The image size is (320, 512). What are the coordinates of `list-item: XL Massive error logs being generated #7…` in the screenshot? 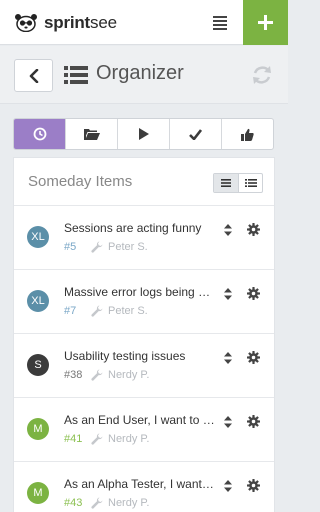 It's located at (144, 302).